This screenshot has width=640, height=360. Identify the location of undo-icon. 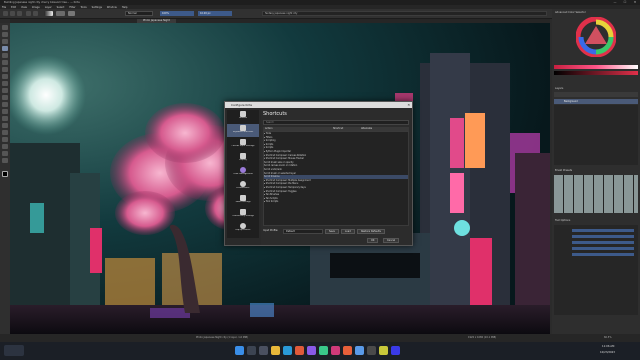
(28, 13).